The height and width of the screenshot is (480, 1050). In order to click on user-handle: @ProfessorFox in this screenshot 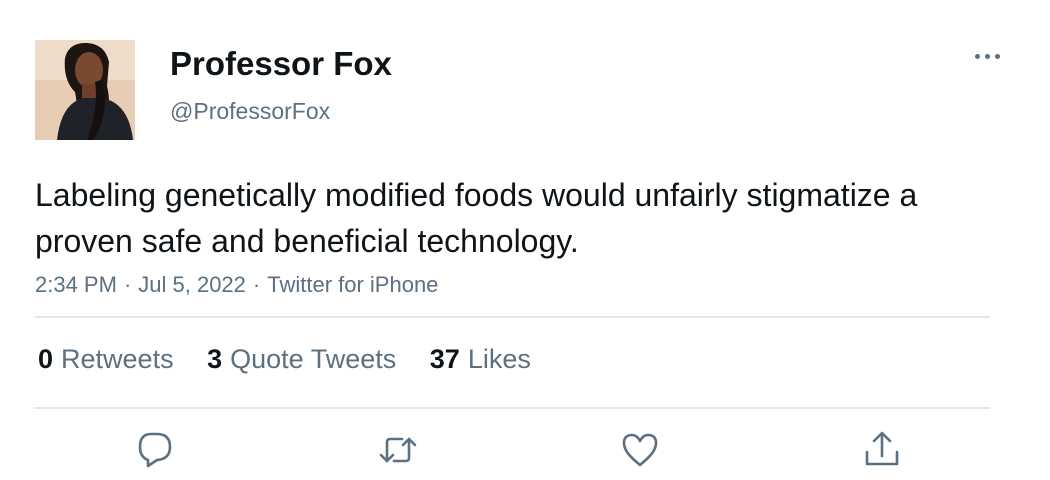, I will do `click(250, 111)`.